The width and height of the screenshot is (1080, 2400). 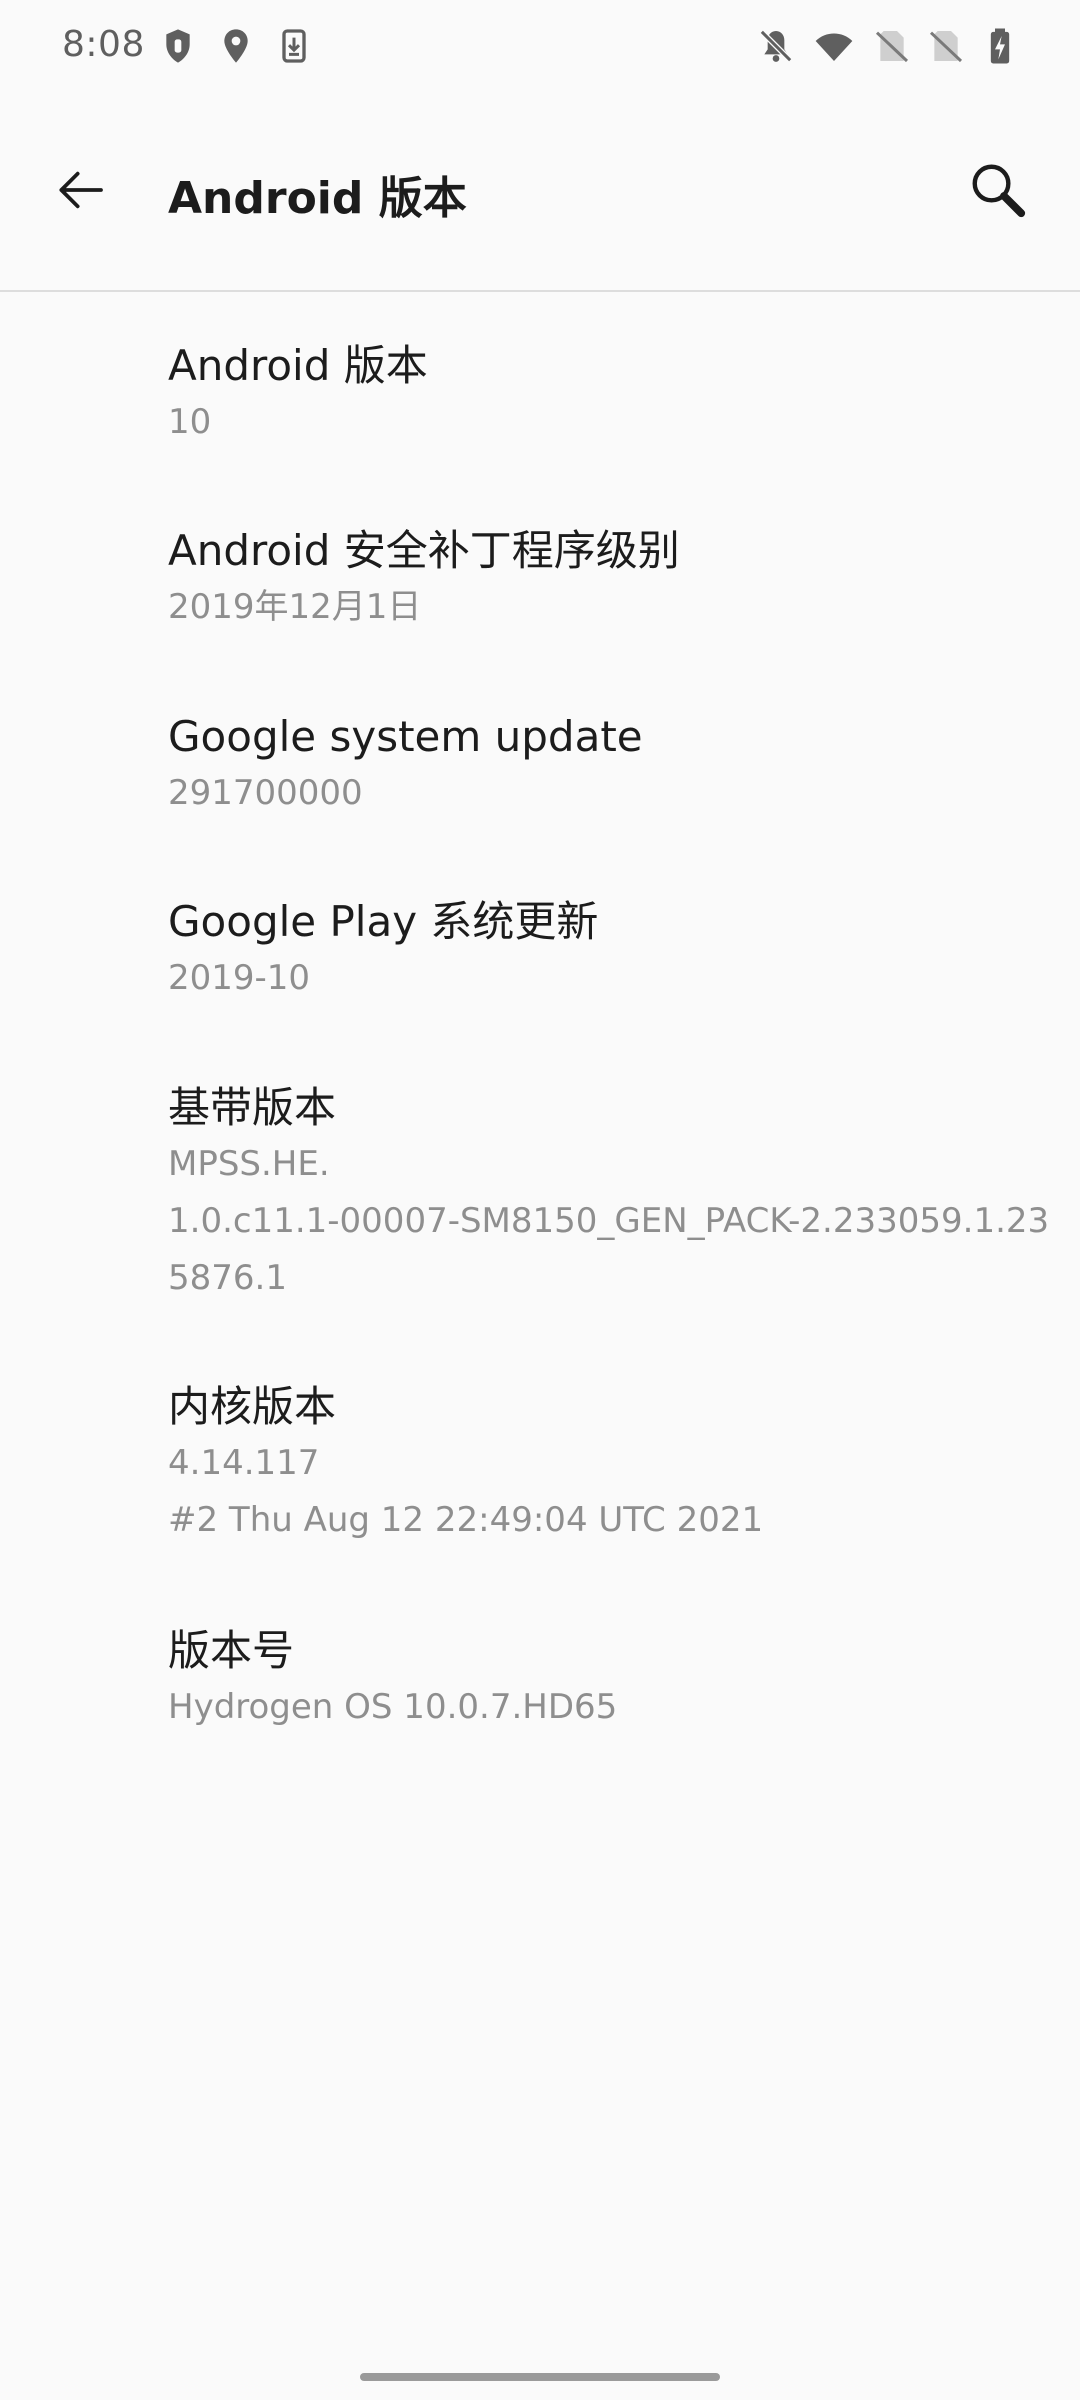 I want to click on back-button, so click(x=80, y=190).